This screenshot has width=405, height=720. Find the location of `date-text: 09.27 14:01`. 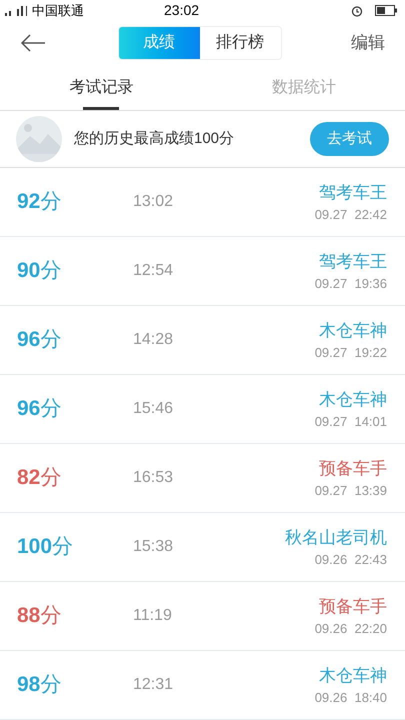

date-text: 09.27 14:01 is located at coordinates (350, 422).